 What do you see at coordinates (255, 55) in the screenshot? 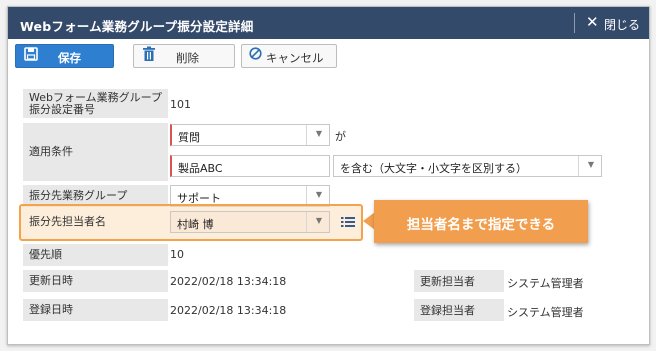
I see `cancel-icon` at bounding box center [255, 55].